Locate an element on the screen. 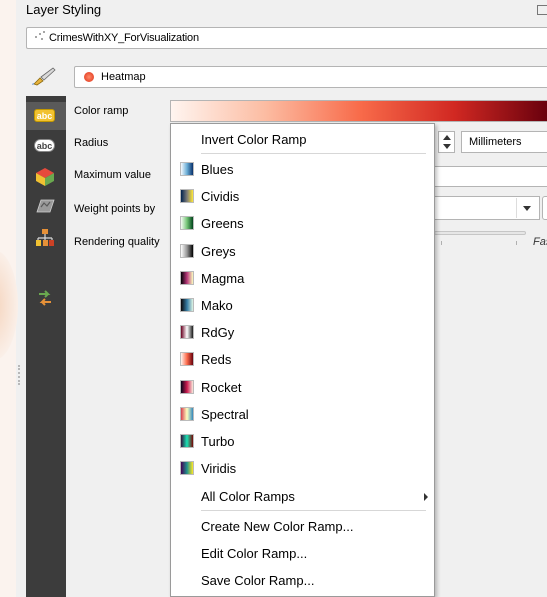  undock-icon is located at coordinates (542, 10).